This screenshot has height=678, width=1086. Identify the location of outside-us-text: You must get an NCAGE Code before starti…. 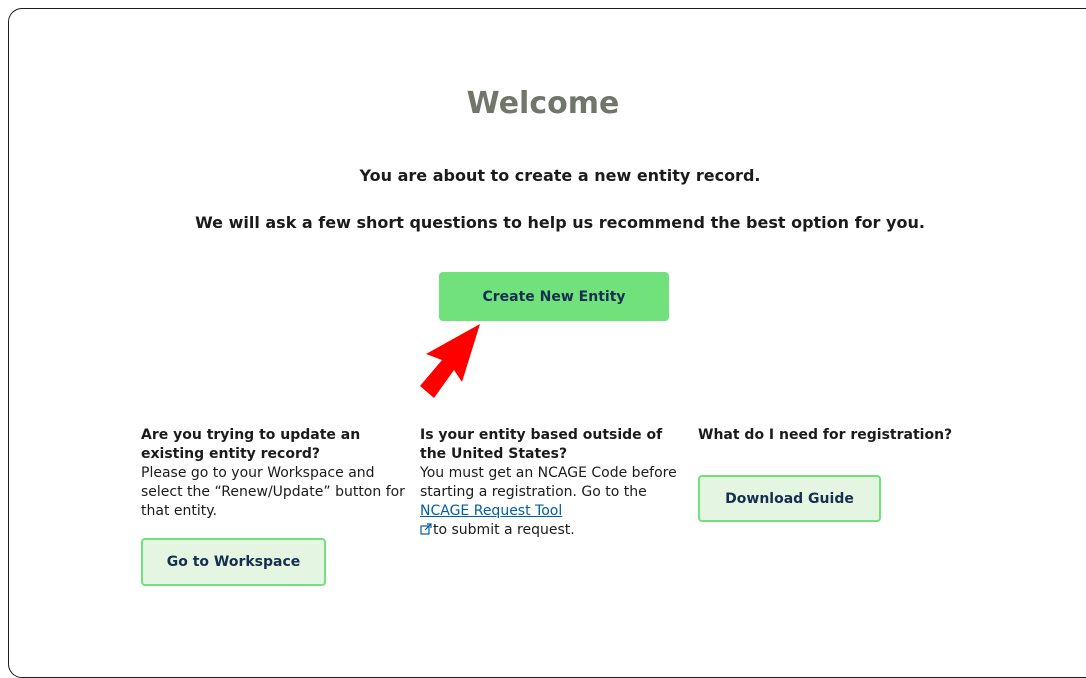
(555, 502).